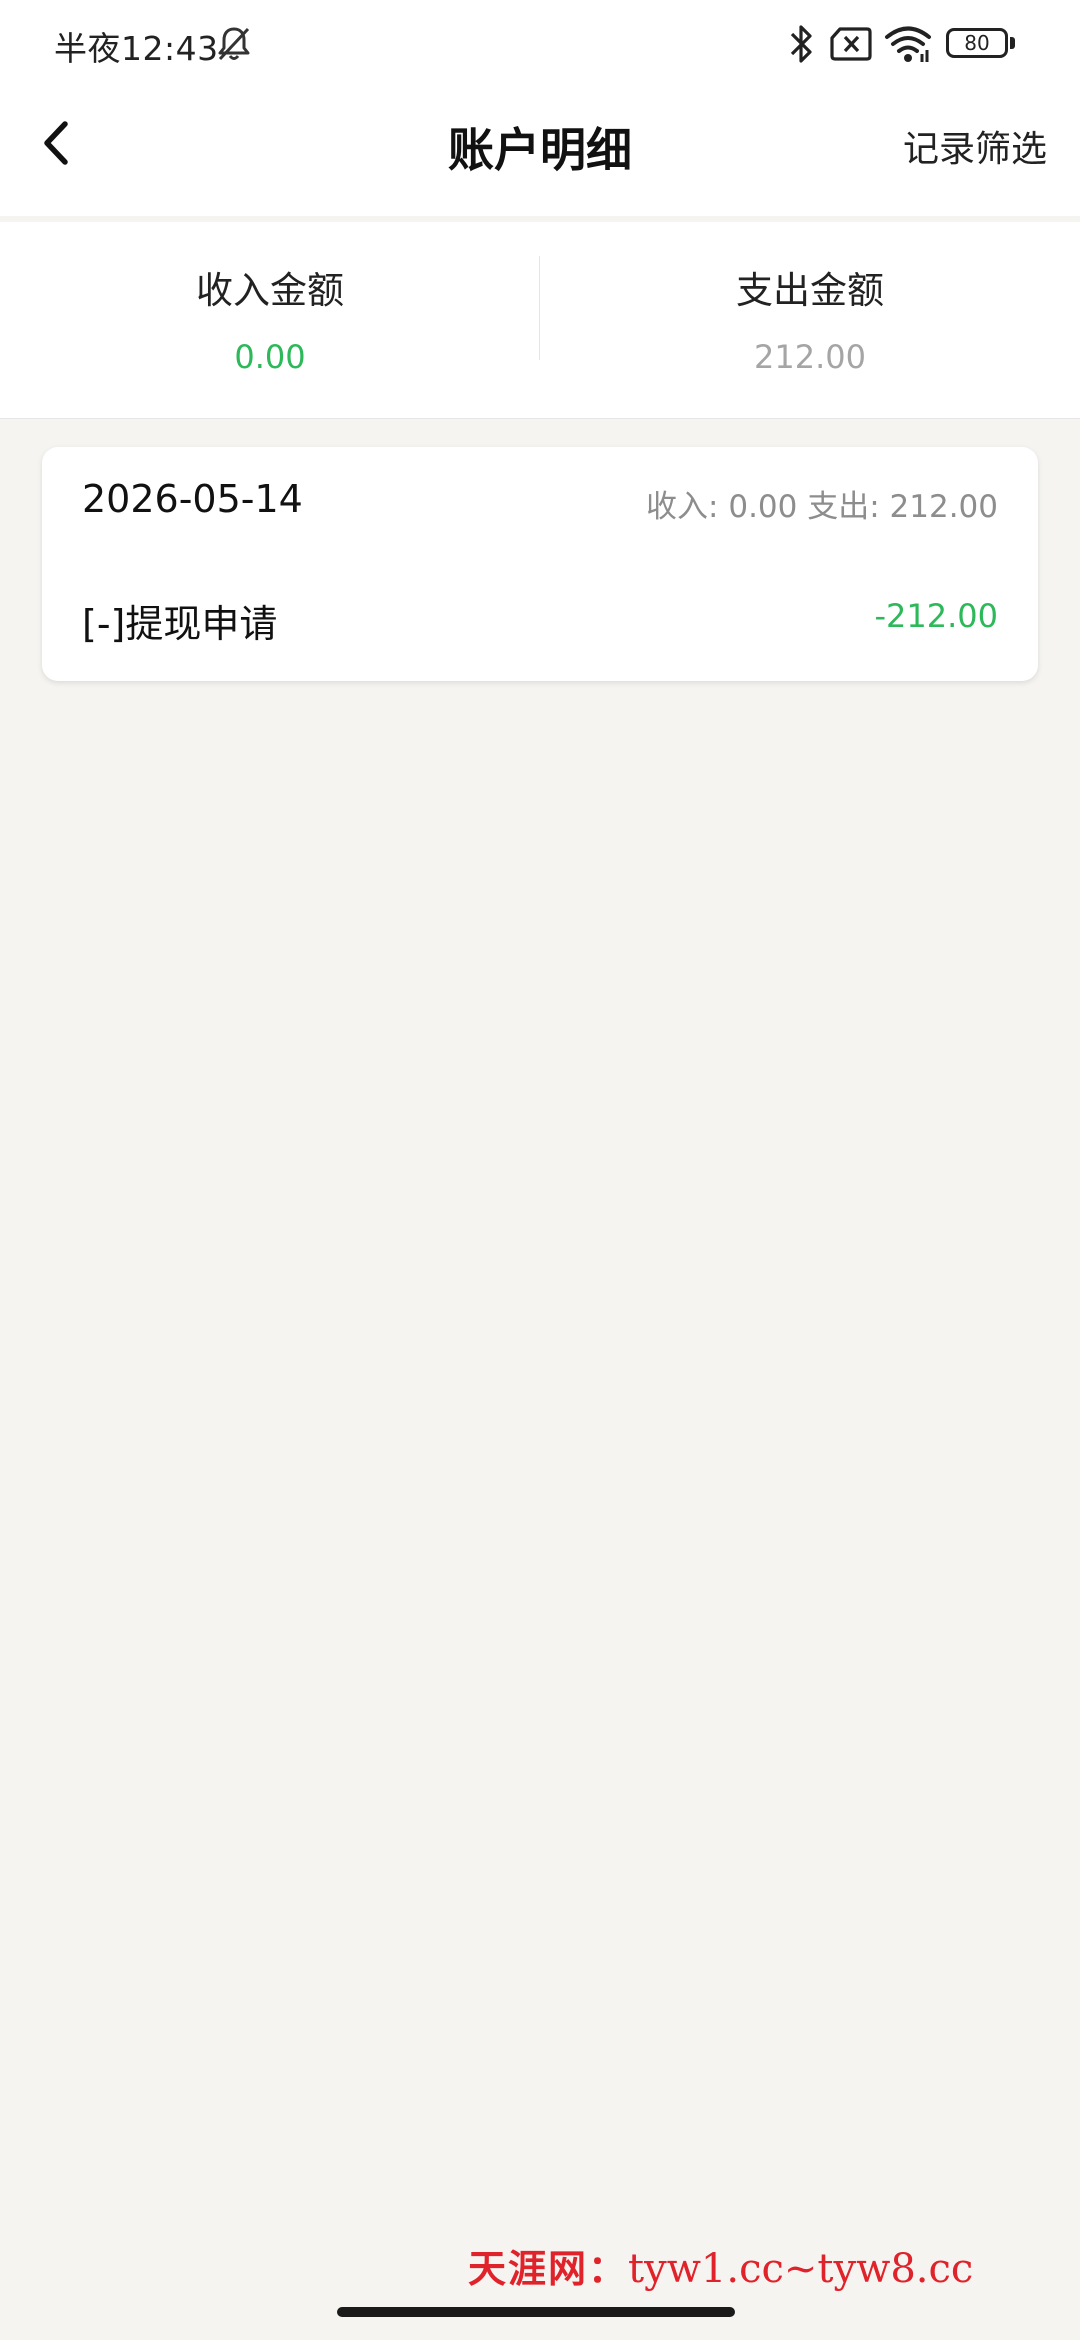  I want to click on record-daily-summary: 收入: 0.00 支出: 212.00, so click(822, 507).